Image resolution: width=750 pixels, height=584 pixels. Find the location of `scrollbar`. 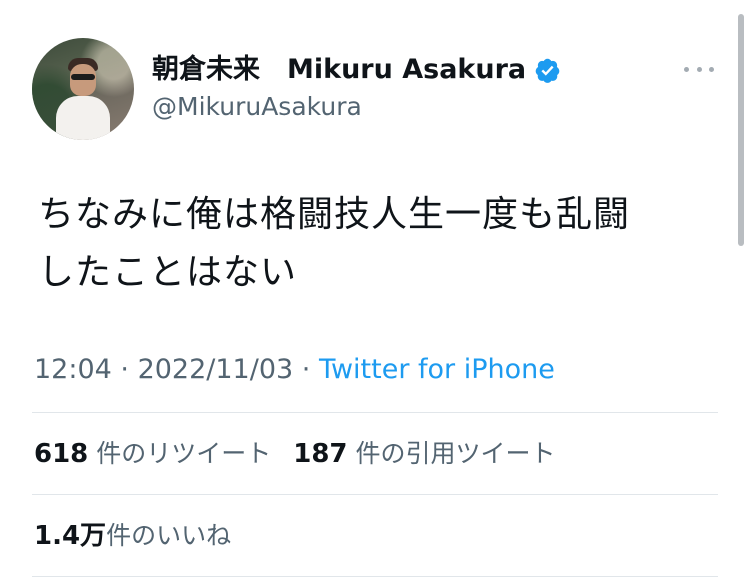

scrollbar is located at coordinates (741, 130).